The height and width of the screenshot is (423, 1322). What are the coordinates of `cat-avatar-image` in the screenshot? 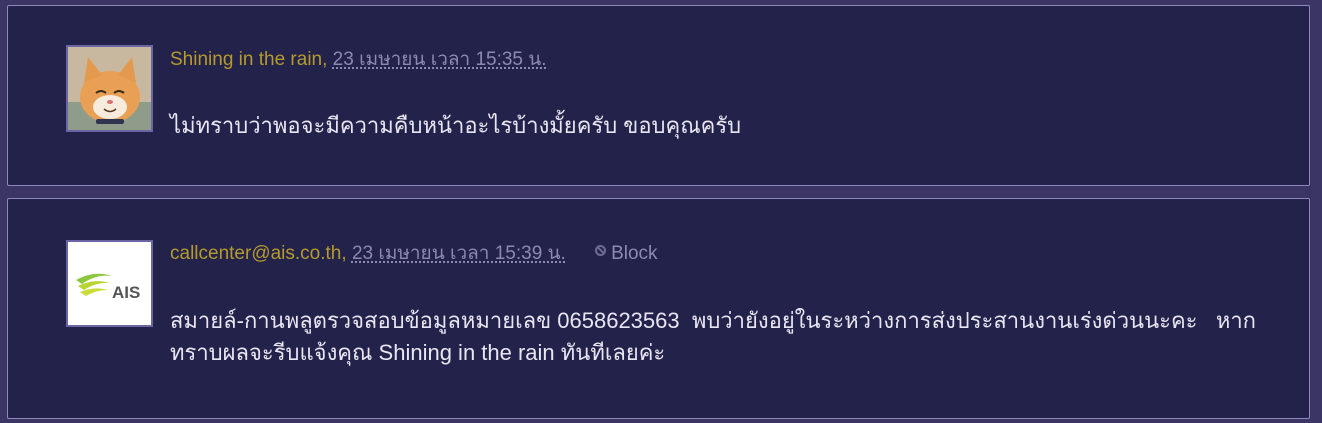 It's located at (109, 88).